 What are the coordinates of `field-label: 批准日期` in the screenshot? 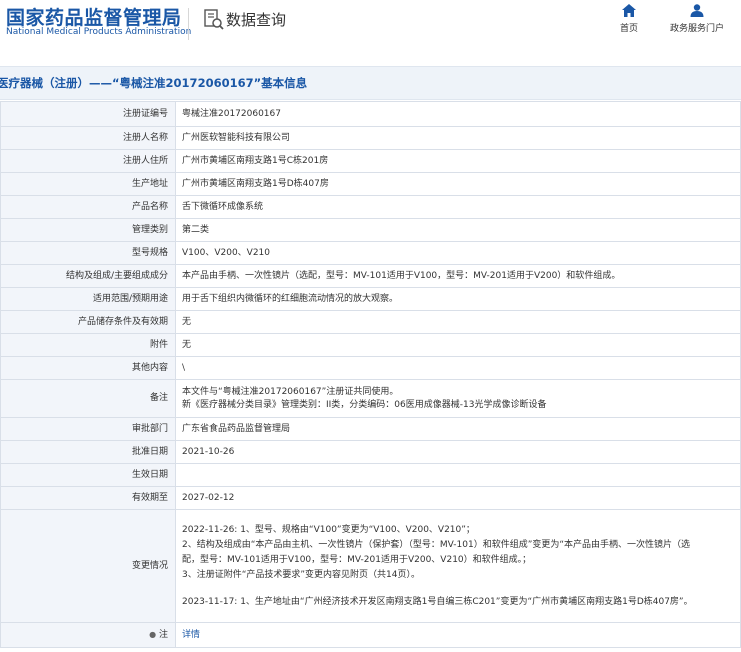 It's located at (88, 452).